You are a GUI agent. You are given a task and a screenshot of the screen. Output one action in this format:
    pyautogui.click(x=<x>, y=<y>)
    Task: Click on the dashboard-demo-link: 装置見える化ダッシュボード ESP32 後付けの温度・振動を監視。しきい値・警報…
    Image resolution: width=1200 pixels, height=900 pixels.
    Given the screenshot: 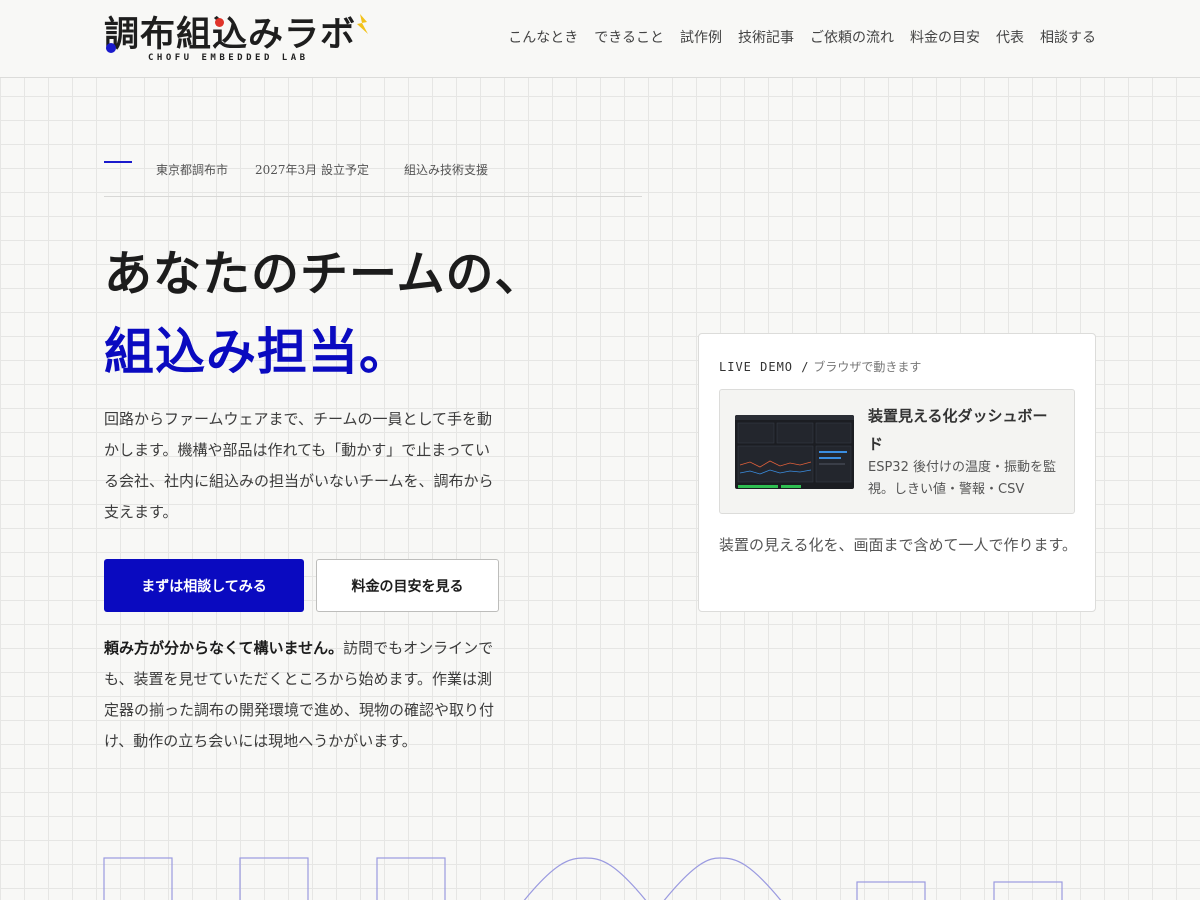 What is the action you would take?
    pyautogui.click(x=897, y=451)
    